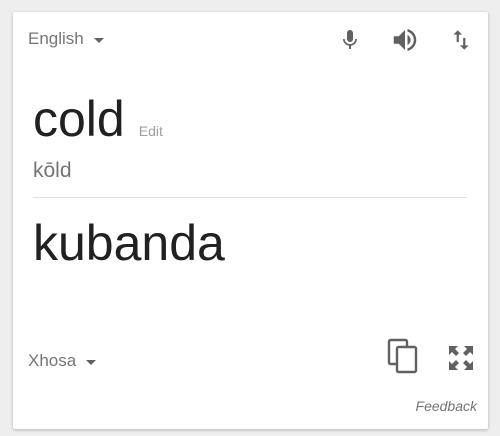  I want to click on target-language-selector: Xhosa, so click(62, 361).